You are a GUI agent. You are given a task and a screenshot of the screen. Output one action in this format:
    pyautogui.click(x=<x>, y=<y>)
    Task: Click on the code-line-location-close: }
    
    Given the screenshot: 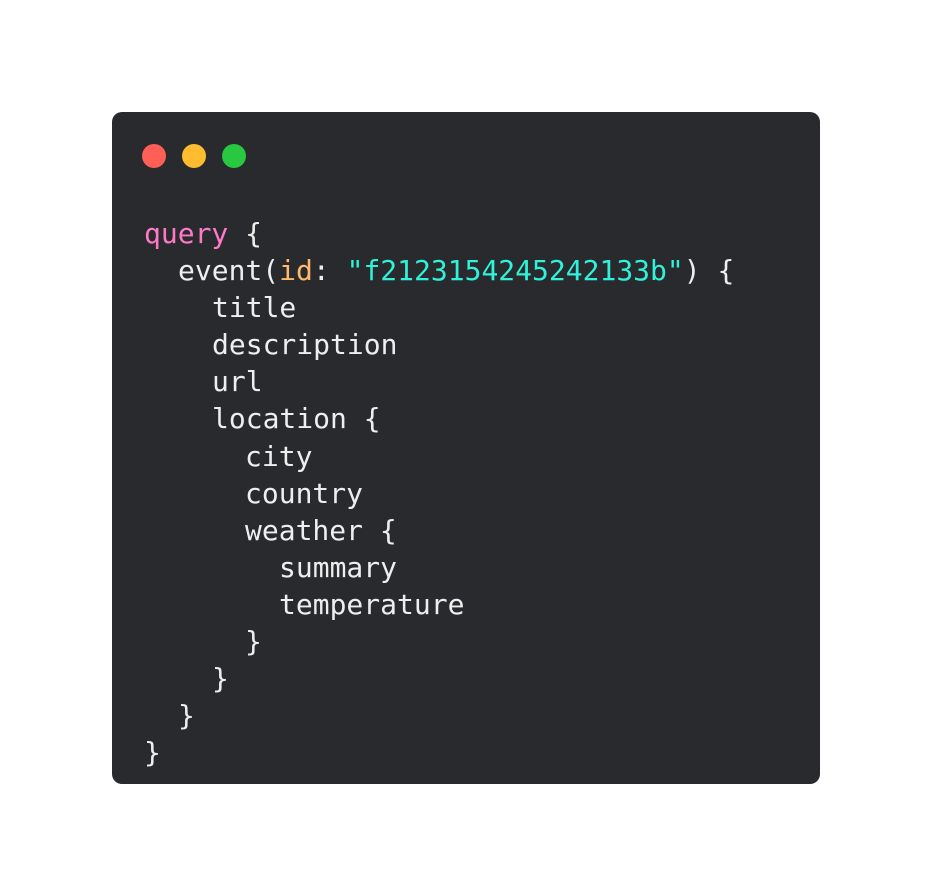 What is the action you would take?
    pyautogui.click(x=439, y=678)
    